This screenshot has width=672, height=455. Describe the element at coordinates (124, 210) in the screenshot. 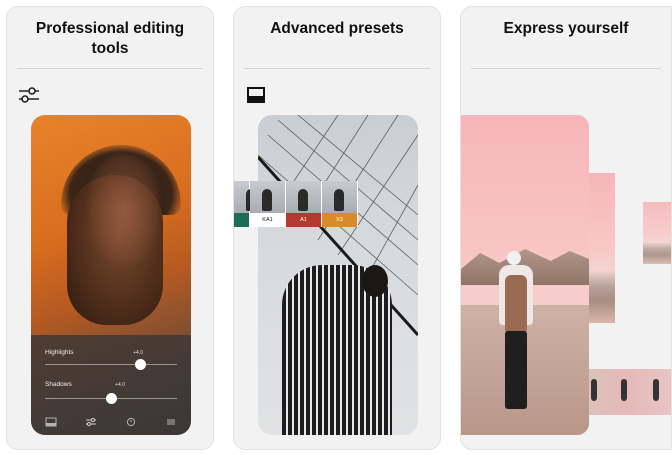

I see `photo-hand` at that location.